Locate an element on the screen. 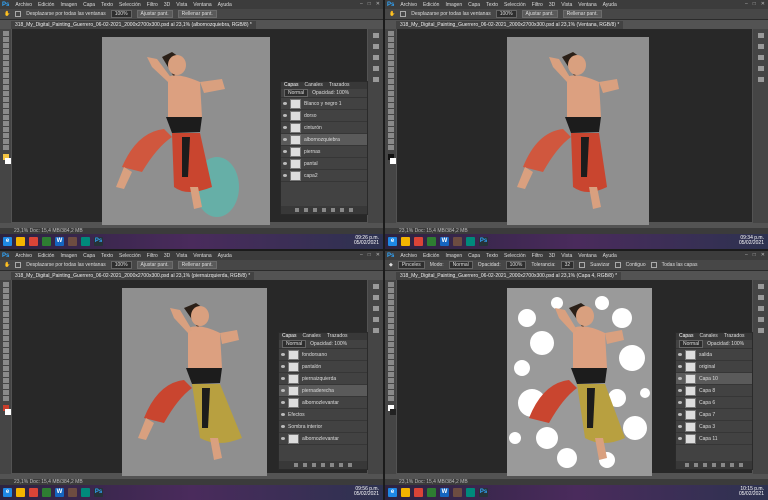  layer-effects-row: Efectos is located at coordinates (323, 415).